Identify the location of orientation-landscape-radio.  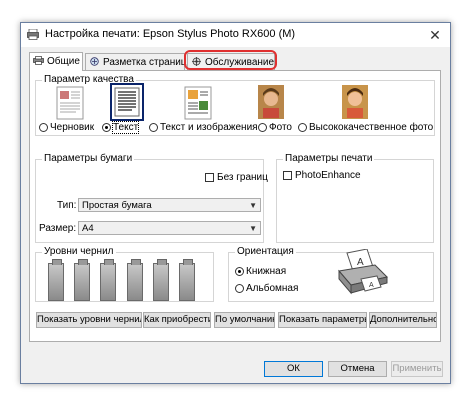
(239, 288).